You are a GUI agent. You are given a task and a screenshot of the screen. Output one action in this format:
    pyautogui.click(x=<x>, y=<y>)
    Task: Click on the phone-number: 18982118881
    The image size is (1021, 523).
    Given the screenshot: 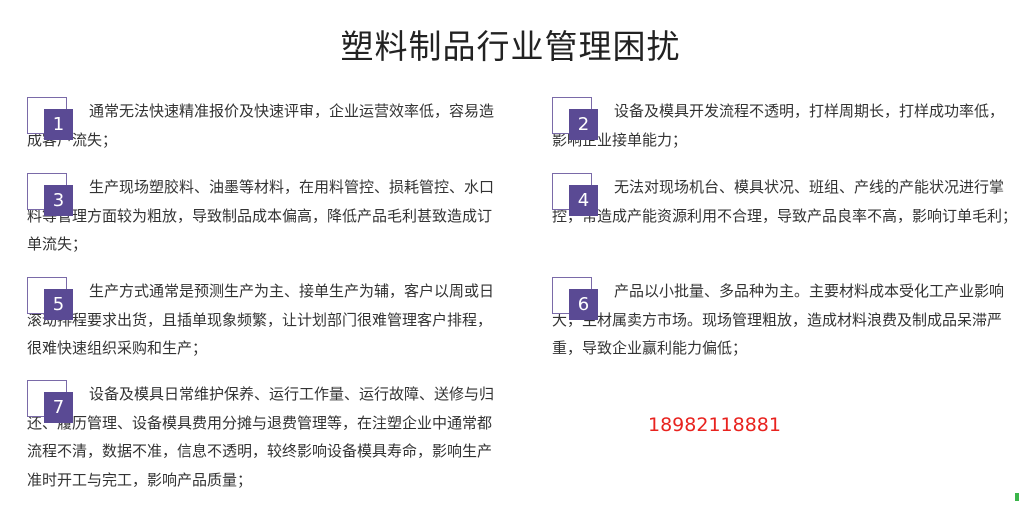 What is the action you would take?
    pyautogui.click(x=714, y=425)
    